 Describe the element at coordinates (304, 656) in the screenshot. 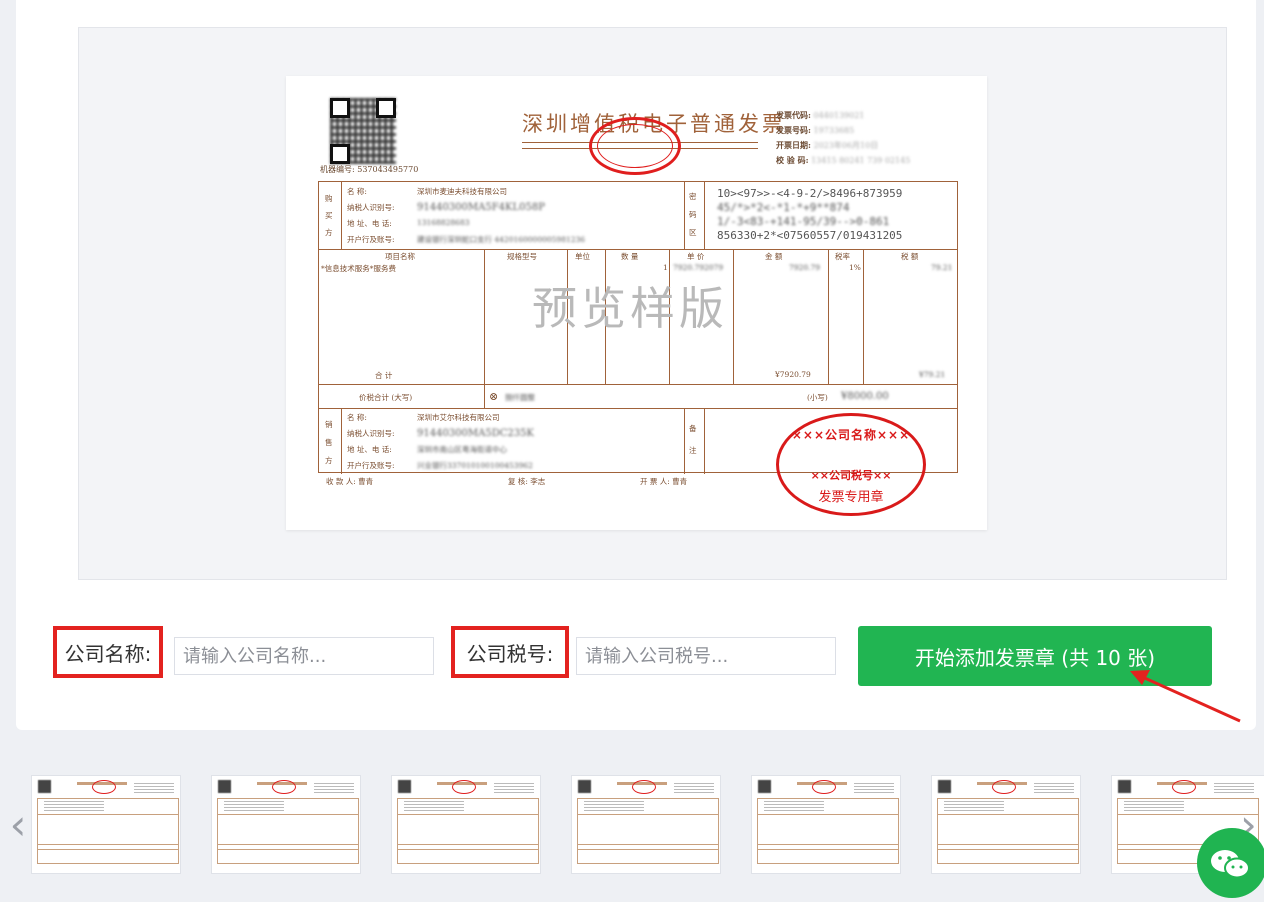

I see `company-name-input` at that location.